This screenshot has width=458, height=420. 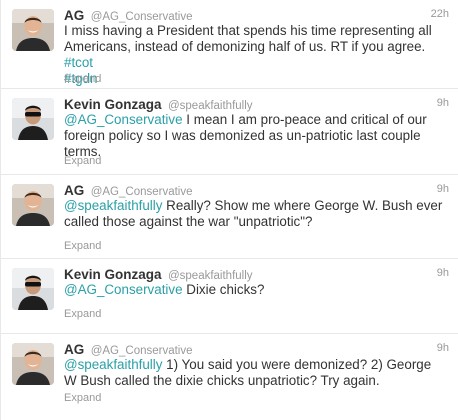 What do you see at coordinates (78, 62) in the screenshot?
I see `hashtag-link: #tcot` at bounding box center [78, 62].